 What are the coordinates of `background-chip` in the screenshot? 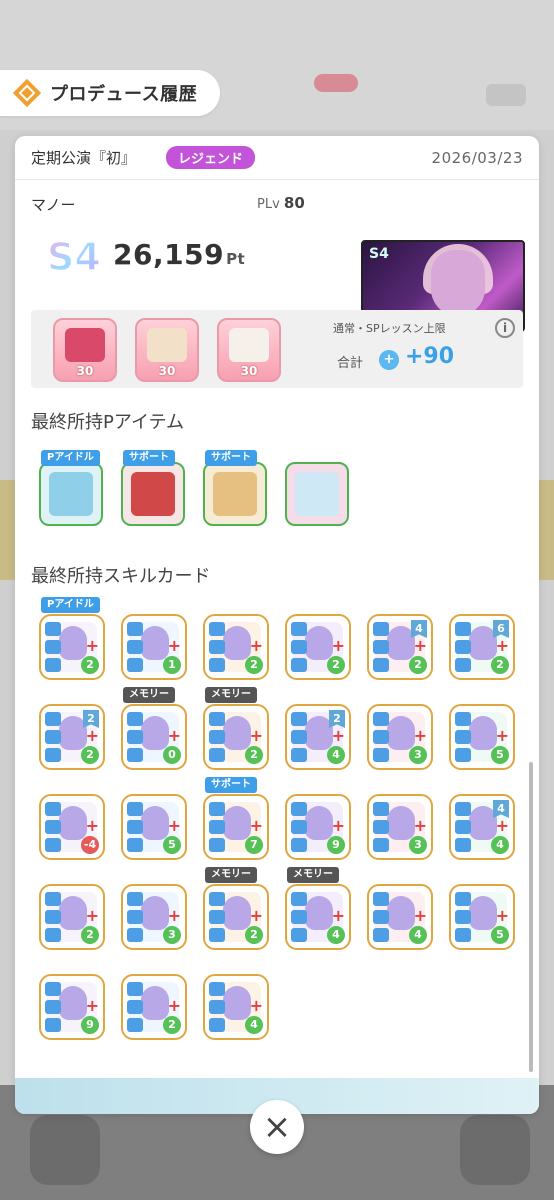 It's located at (336, 83).